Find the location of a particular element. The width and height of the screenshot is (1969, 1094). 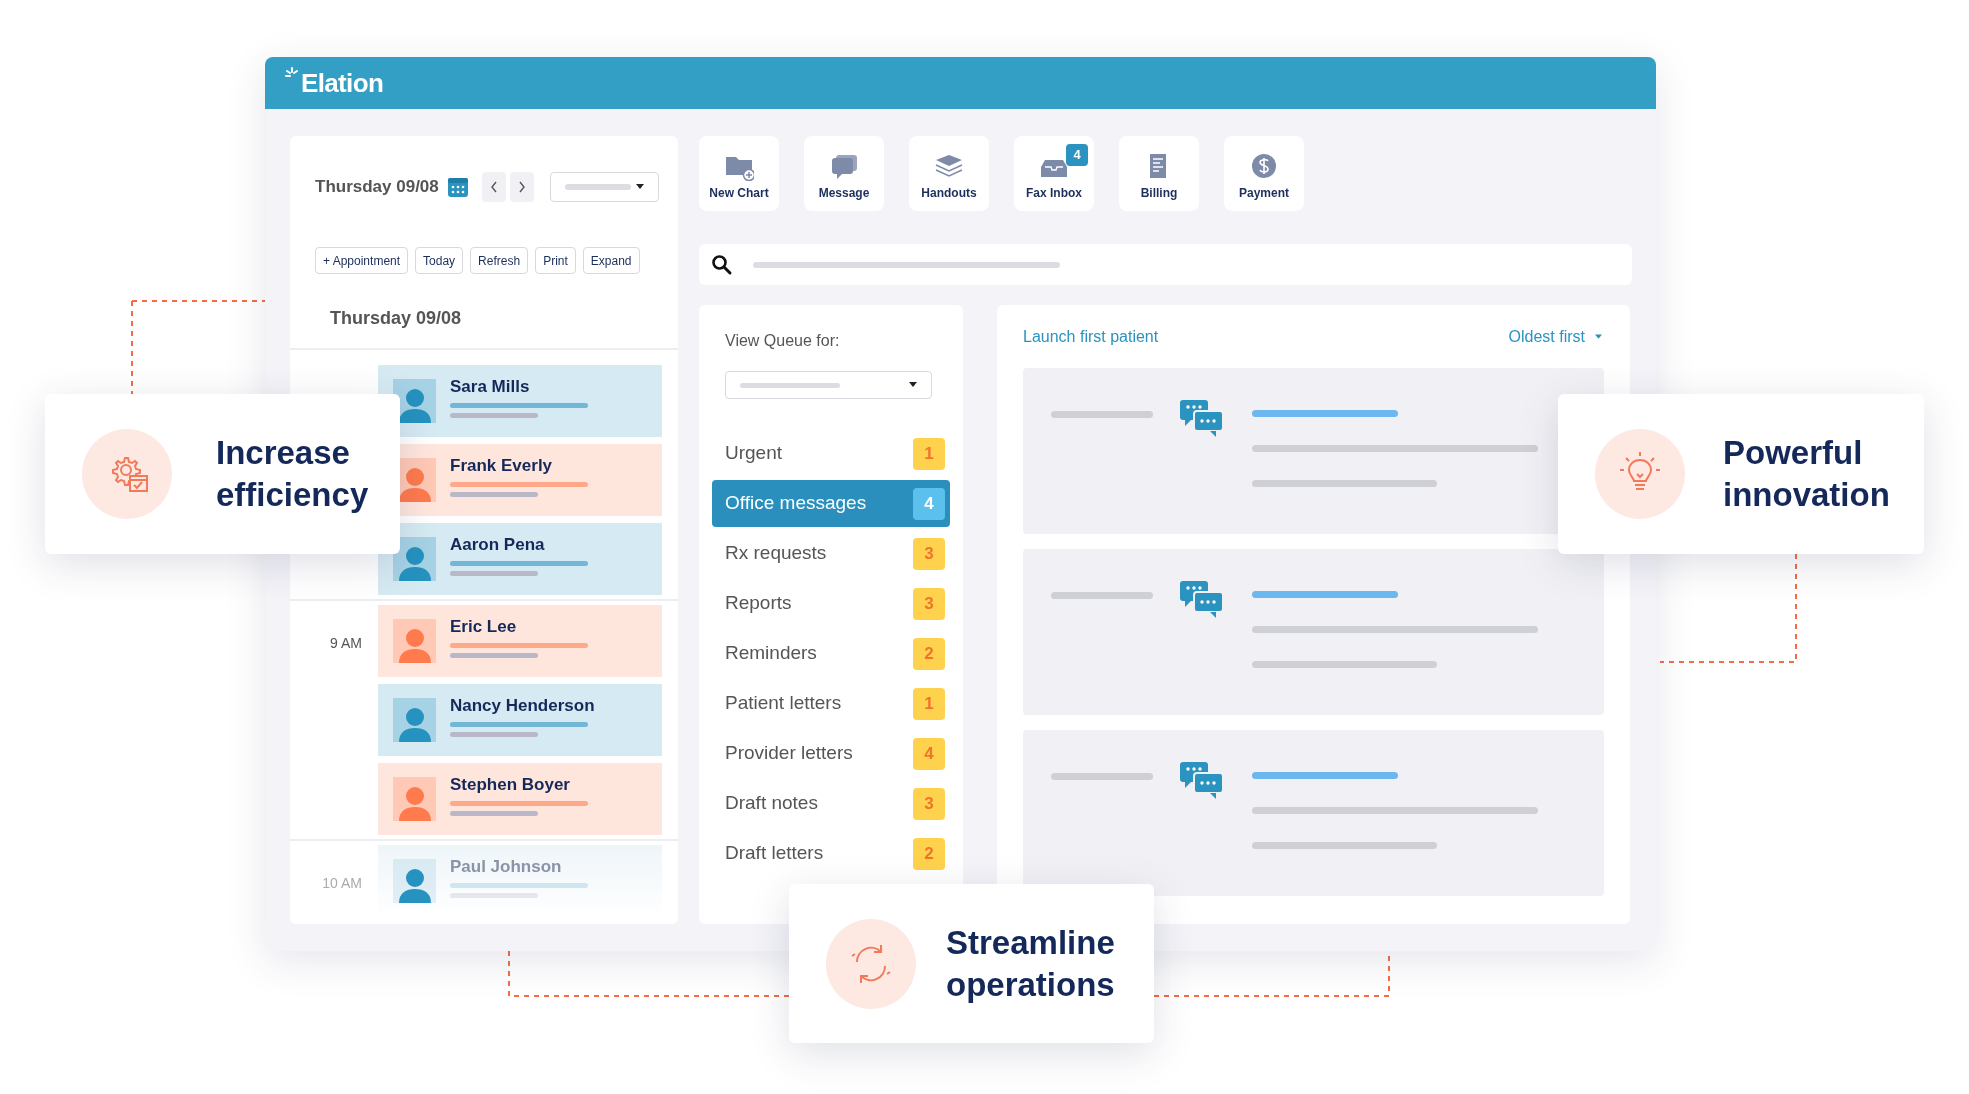

appointment-card: Nancy Henderson is located at coordinates (520, 720).